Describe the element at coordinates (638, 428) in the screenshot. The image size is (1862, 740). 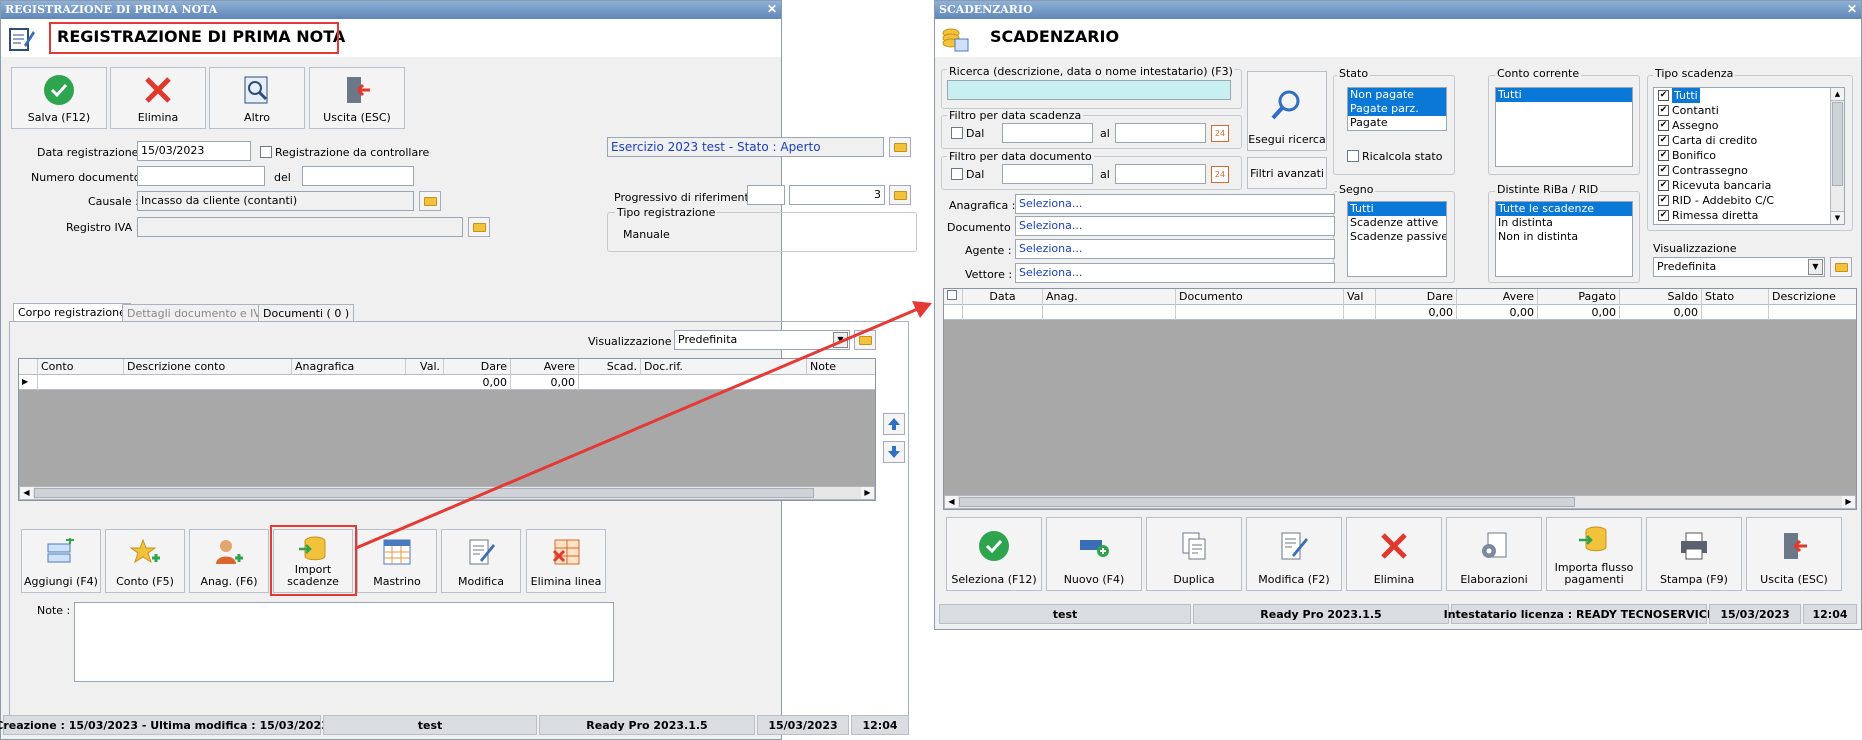
I see `arrow-line` at that location.